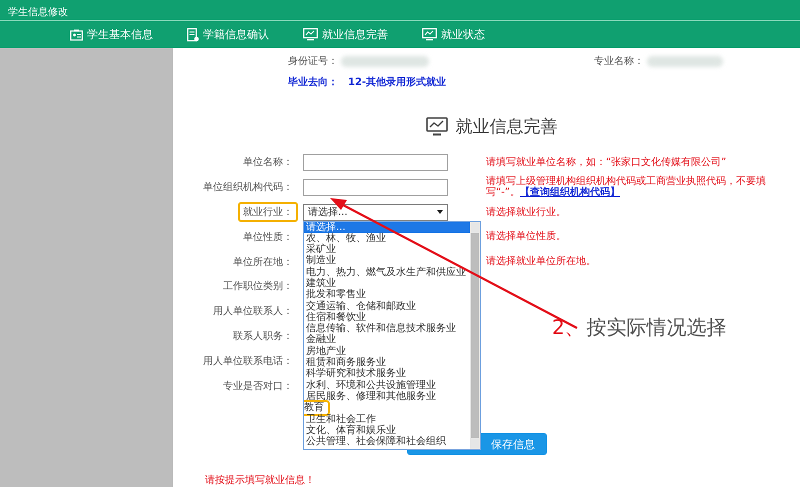 The height and width of the screenshot is (487, 800). What do you see at coordinates (526, 212) in the screenshot?
I see `hint-text: 请选择就业行业。` at bounding box center [526, 212].